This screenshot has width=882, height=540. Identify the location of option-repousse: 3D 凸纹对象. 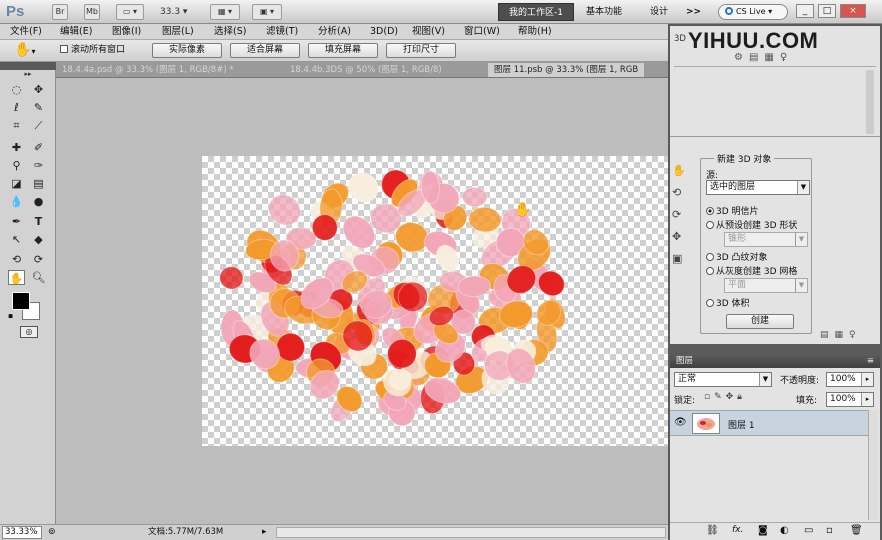
(737, 256).